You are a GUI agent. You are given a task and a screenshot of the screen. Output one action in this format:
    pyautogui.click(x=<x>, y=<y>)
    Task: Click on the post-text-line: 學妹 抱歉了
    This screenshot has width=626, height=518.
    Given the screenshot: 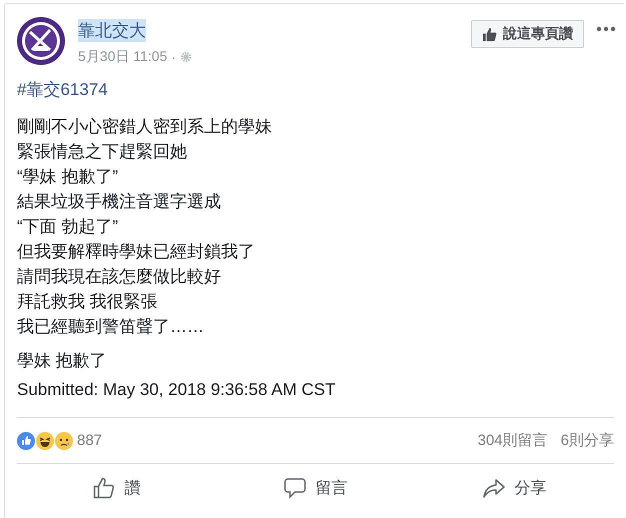 What is the action you would take?
    pyautogui.click(x=62, y=361)
    